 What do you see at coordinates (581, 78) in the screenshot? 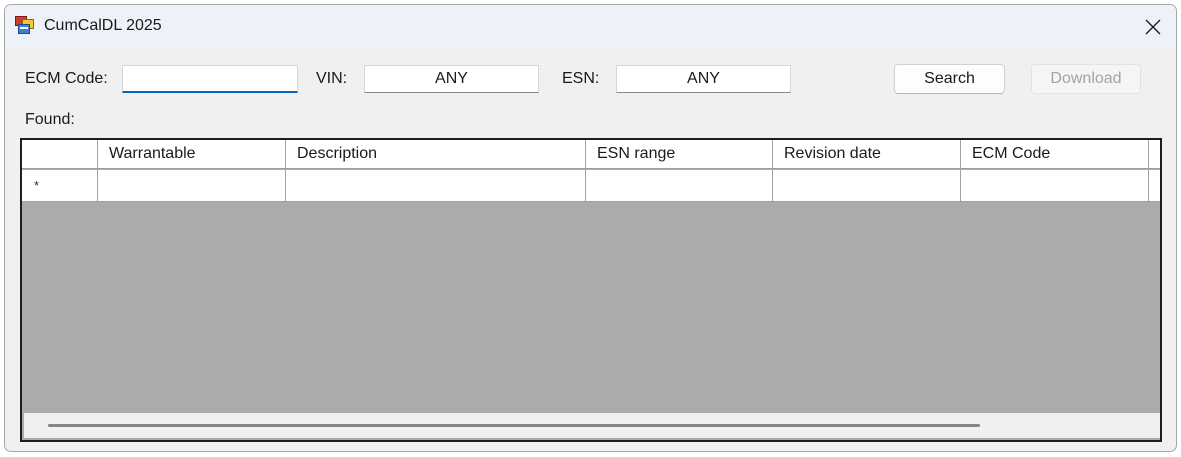
I see `esn-label: ESN:` at bounding box center [581, 78].